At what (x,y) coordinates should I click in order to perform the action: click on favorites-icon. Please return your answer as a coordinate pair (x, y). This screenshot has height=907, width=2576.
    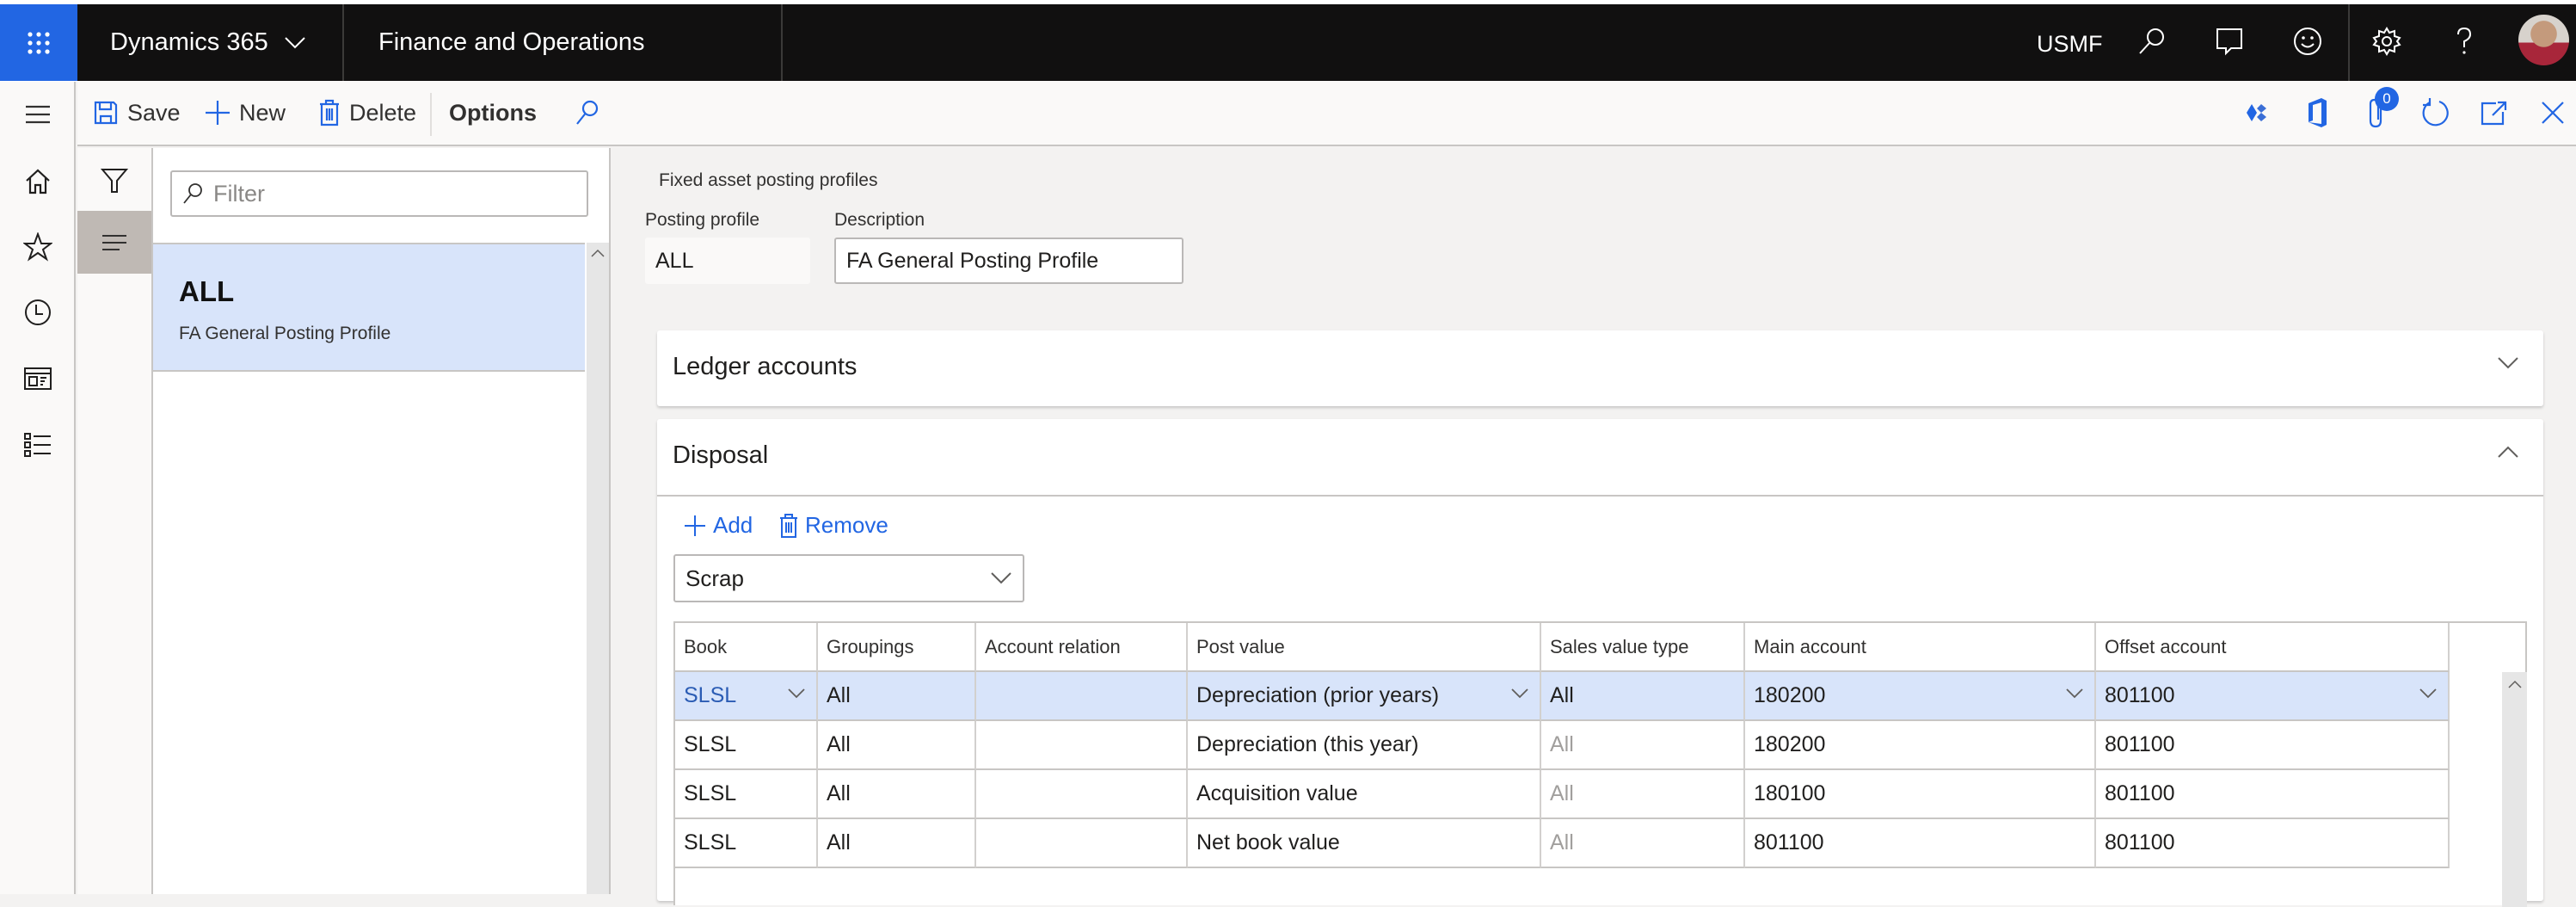
    Looking at the image, I should click on (38, 247).